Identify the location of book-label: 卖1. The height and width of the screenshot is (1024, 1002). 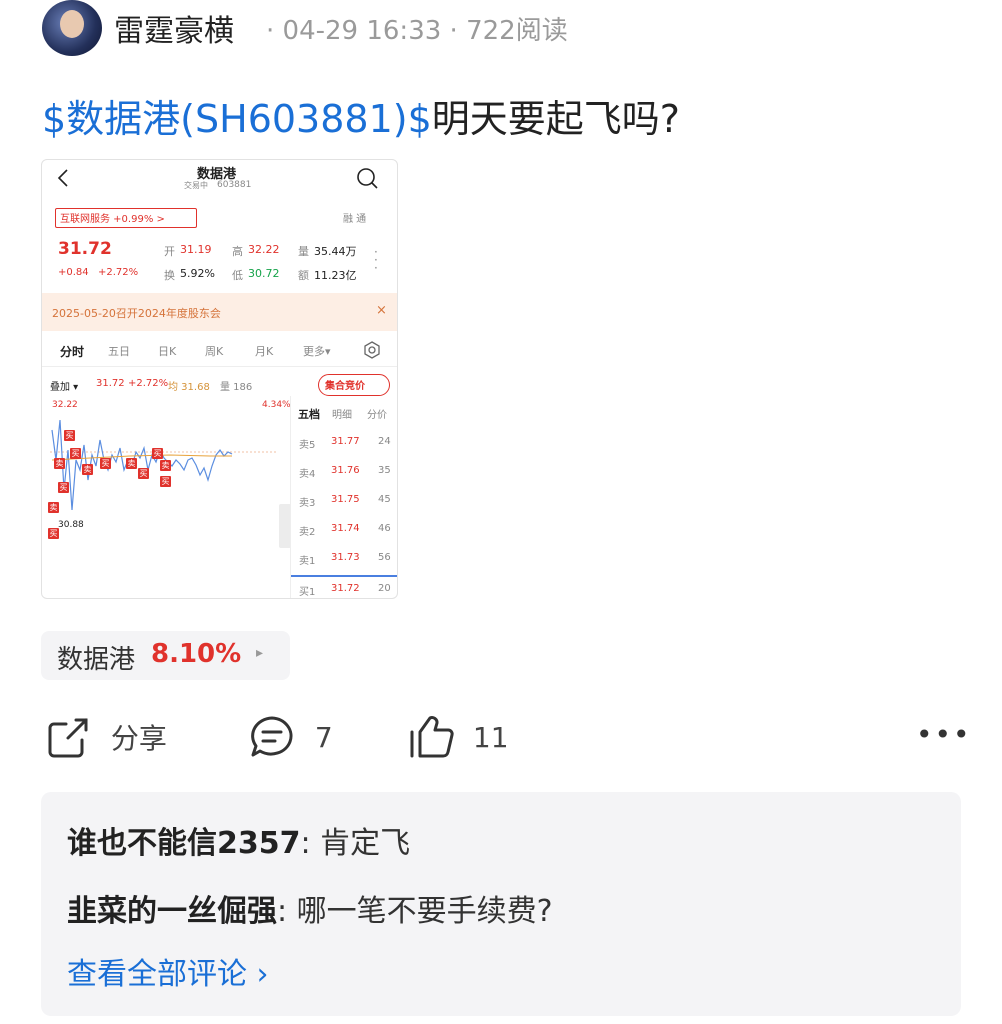
(307, 561).